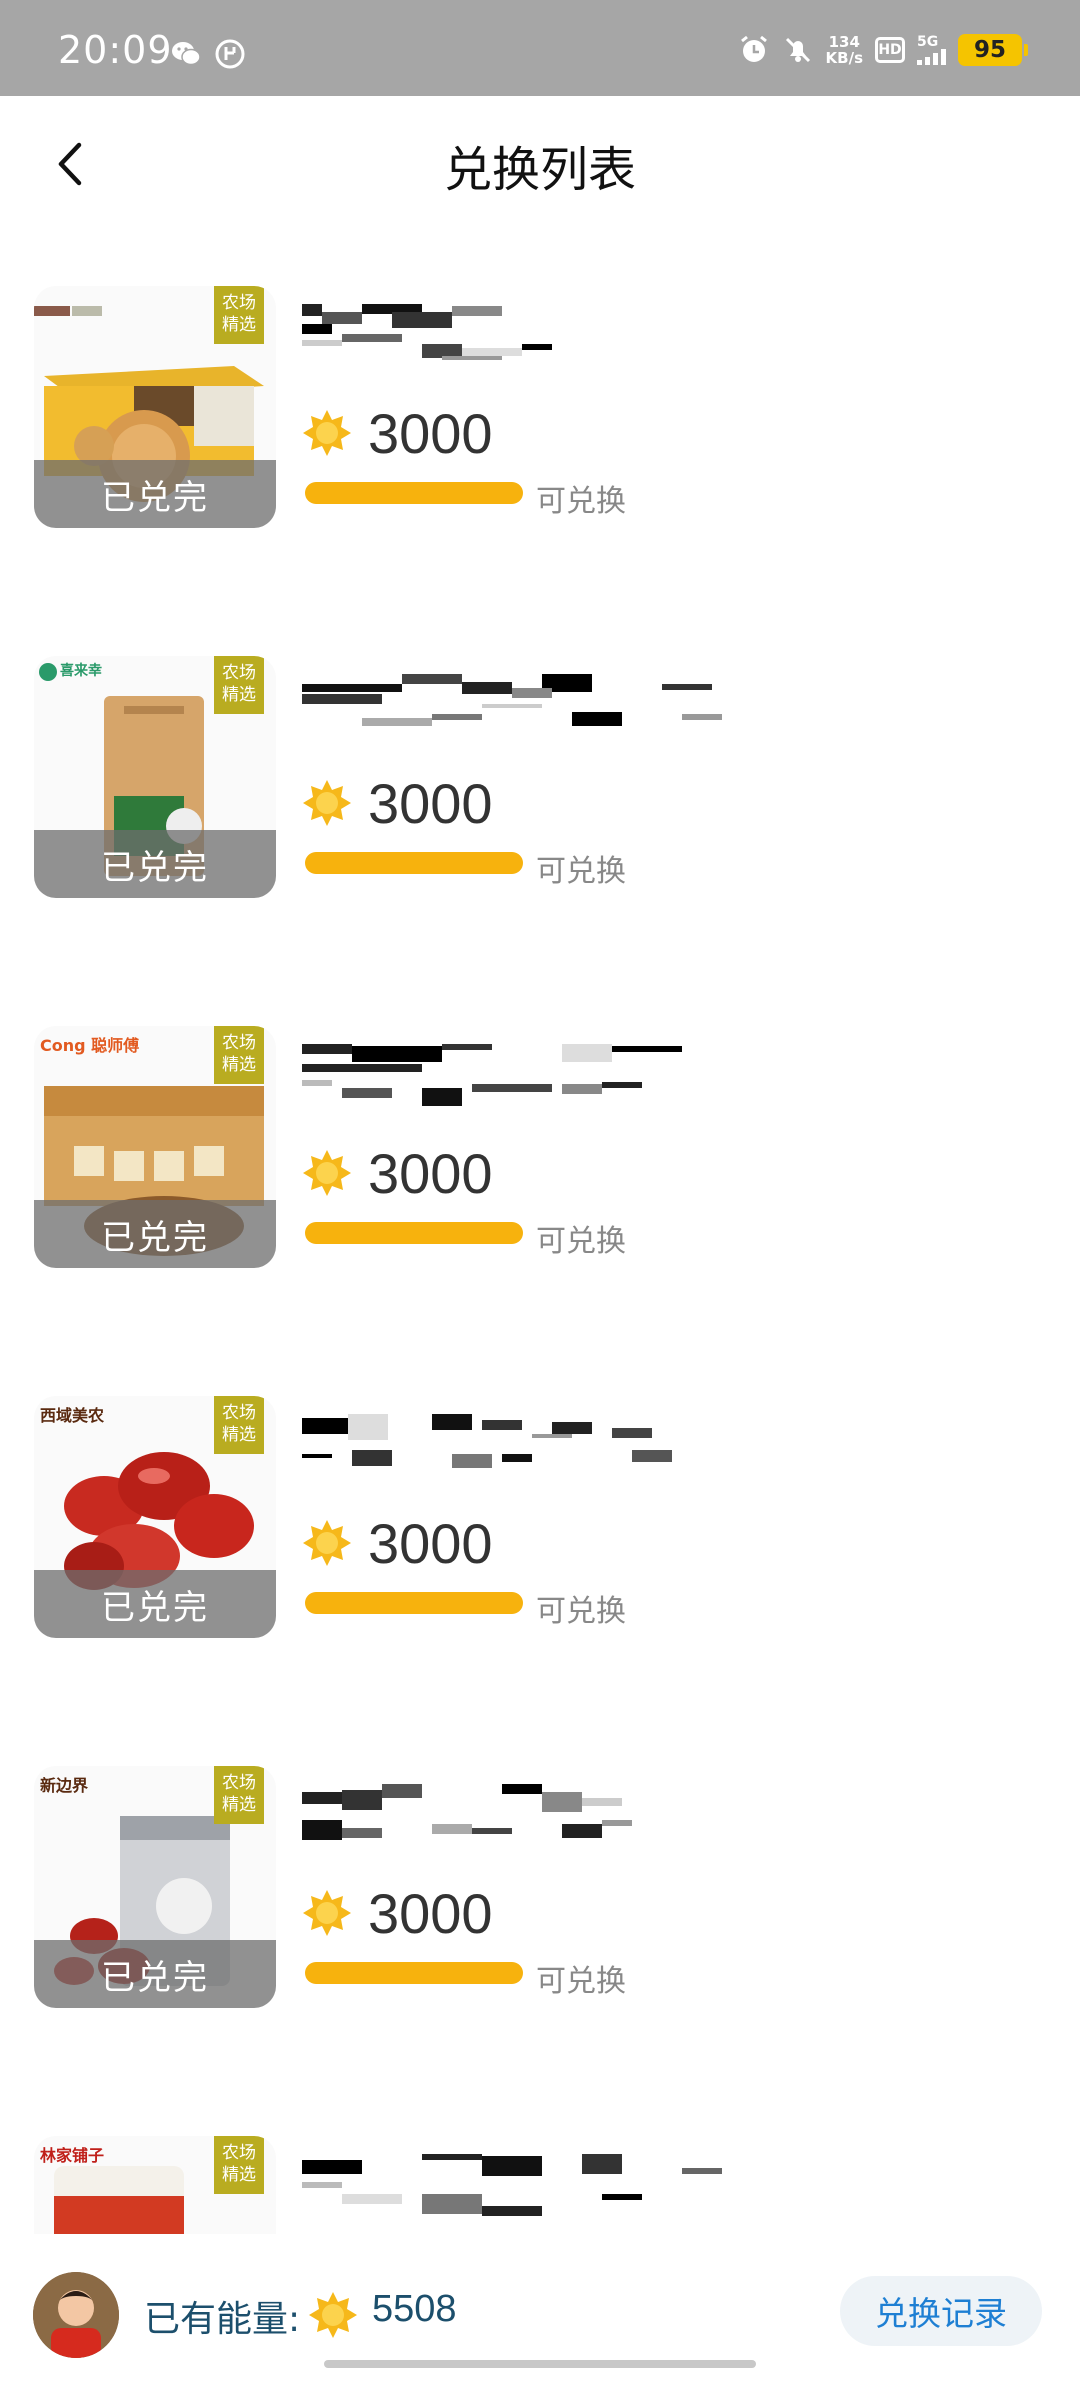  I want to click on mute-icon, so click(797, 50).